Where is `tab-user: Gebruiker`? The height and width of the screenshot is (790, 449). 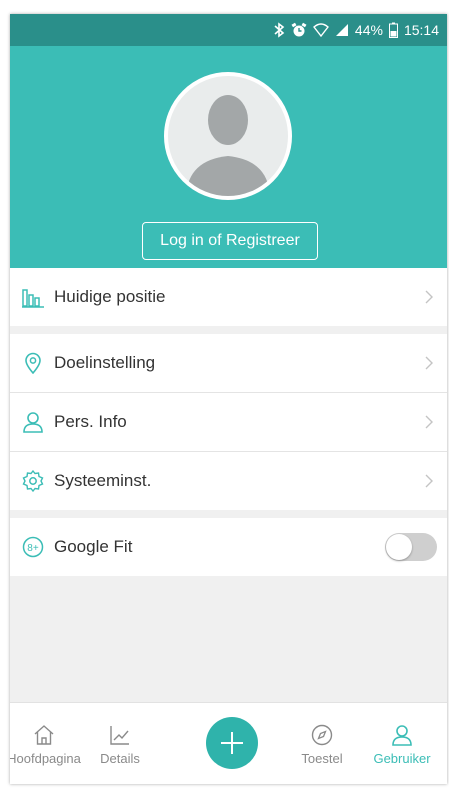
tab-user: Gebruiker is located at coordinates (402, 744).